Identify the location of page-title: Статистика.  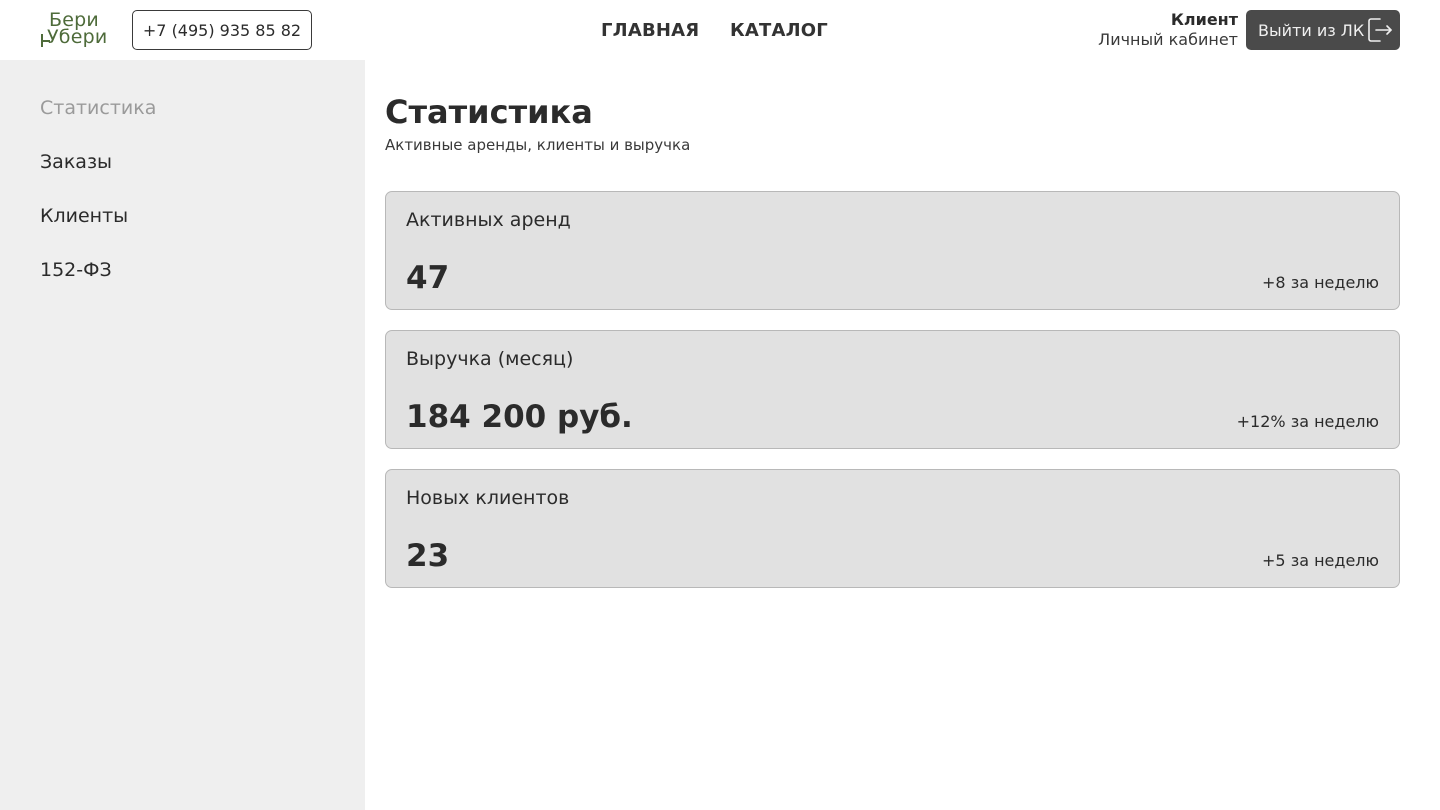
(489, 112).